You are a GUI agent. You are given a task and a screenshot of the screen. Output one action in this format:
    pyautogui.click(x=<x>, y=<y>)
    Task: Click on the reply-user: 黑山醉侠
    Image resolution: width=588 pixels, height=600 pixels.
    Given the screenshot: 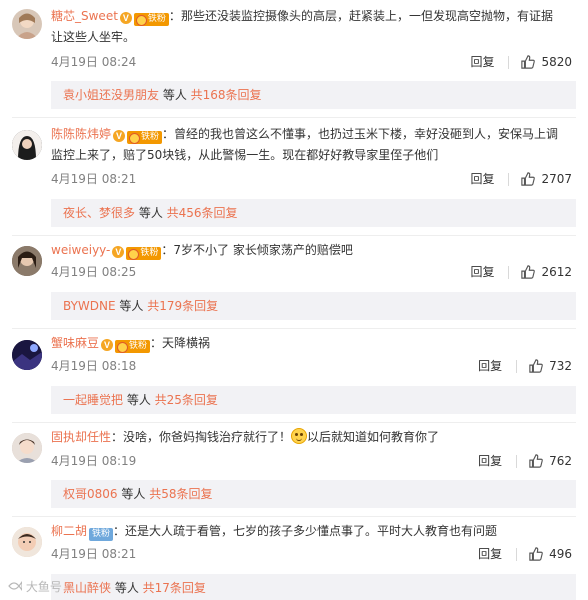 What is the action you would take?
    pyautogui.click(x=87, y=588)
    